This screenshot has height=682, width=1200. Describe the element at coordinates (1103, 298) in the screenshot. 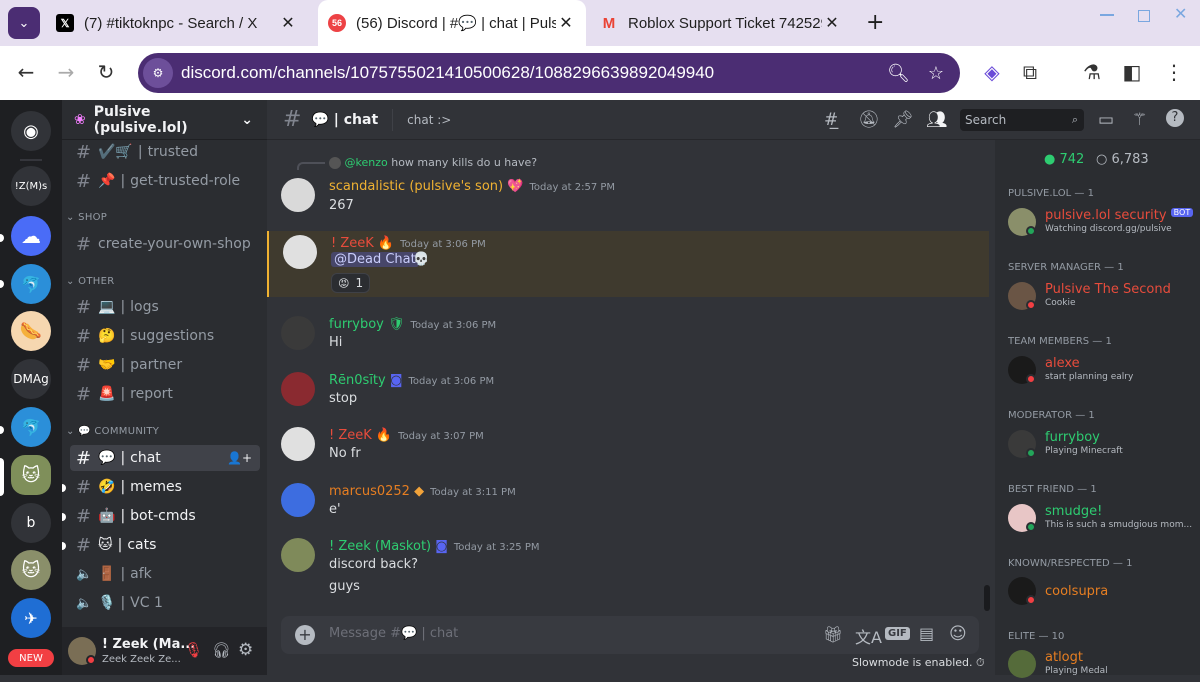

I see `member-item: Pulsive The Second Cookie` at that location.